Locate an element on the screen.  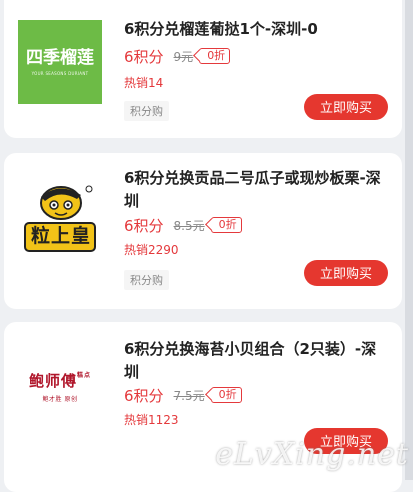
logo-subtext: 鲍才胜 原创 is located at coordinates (60, 399).